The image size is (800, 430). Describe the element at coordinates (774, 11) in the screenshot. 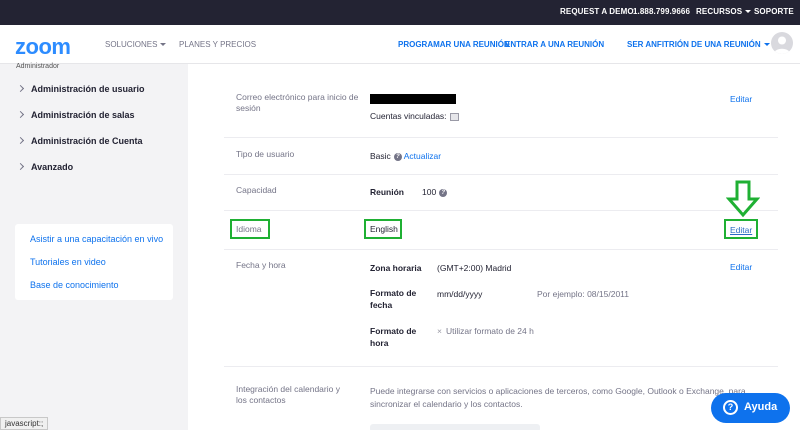

I see `support-link: SOPORTE` at that location.